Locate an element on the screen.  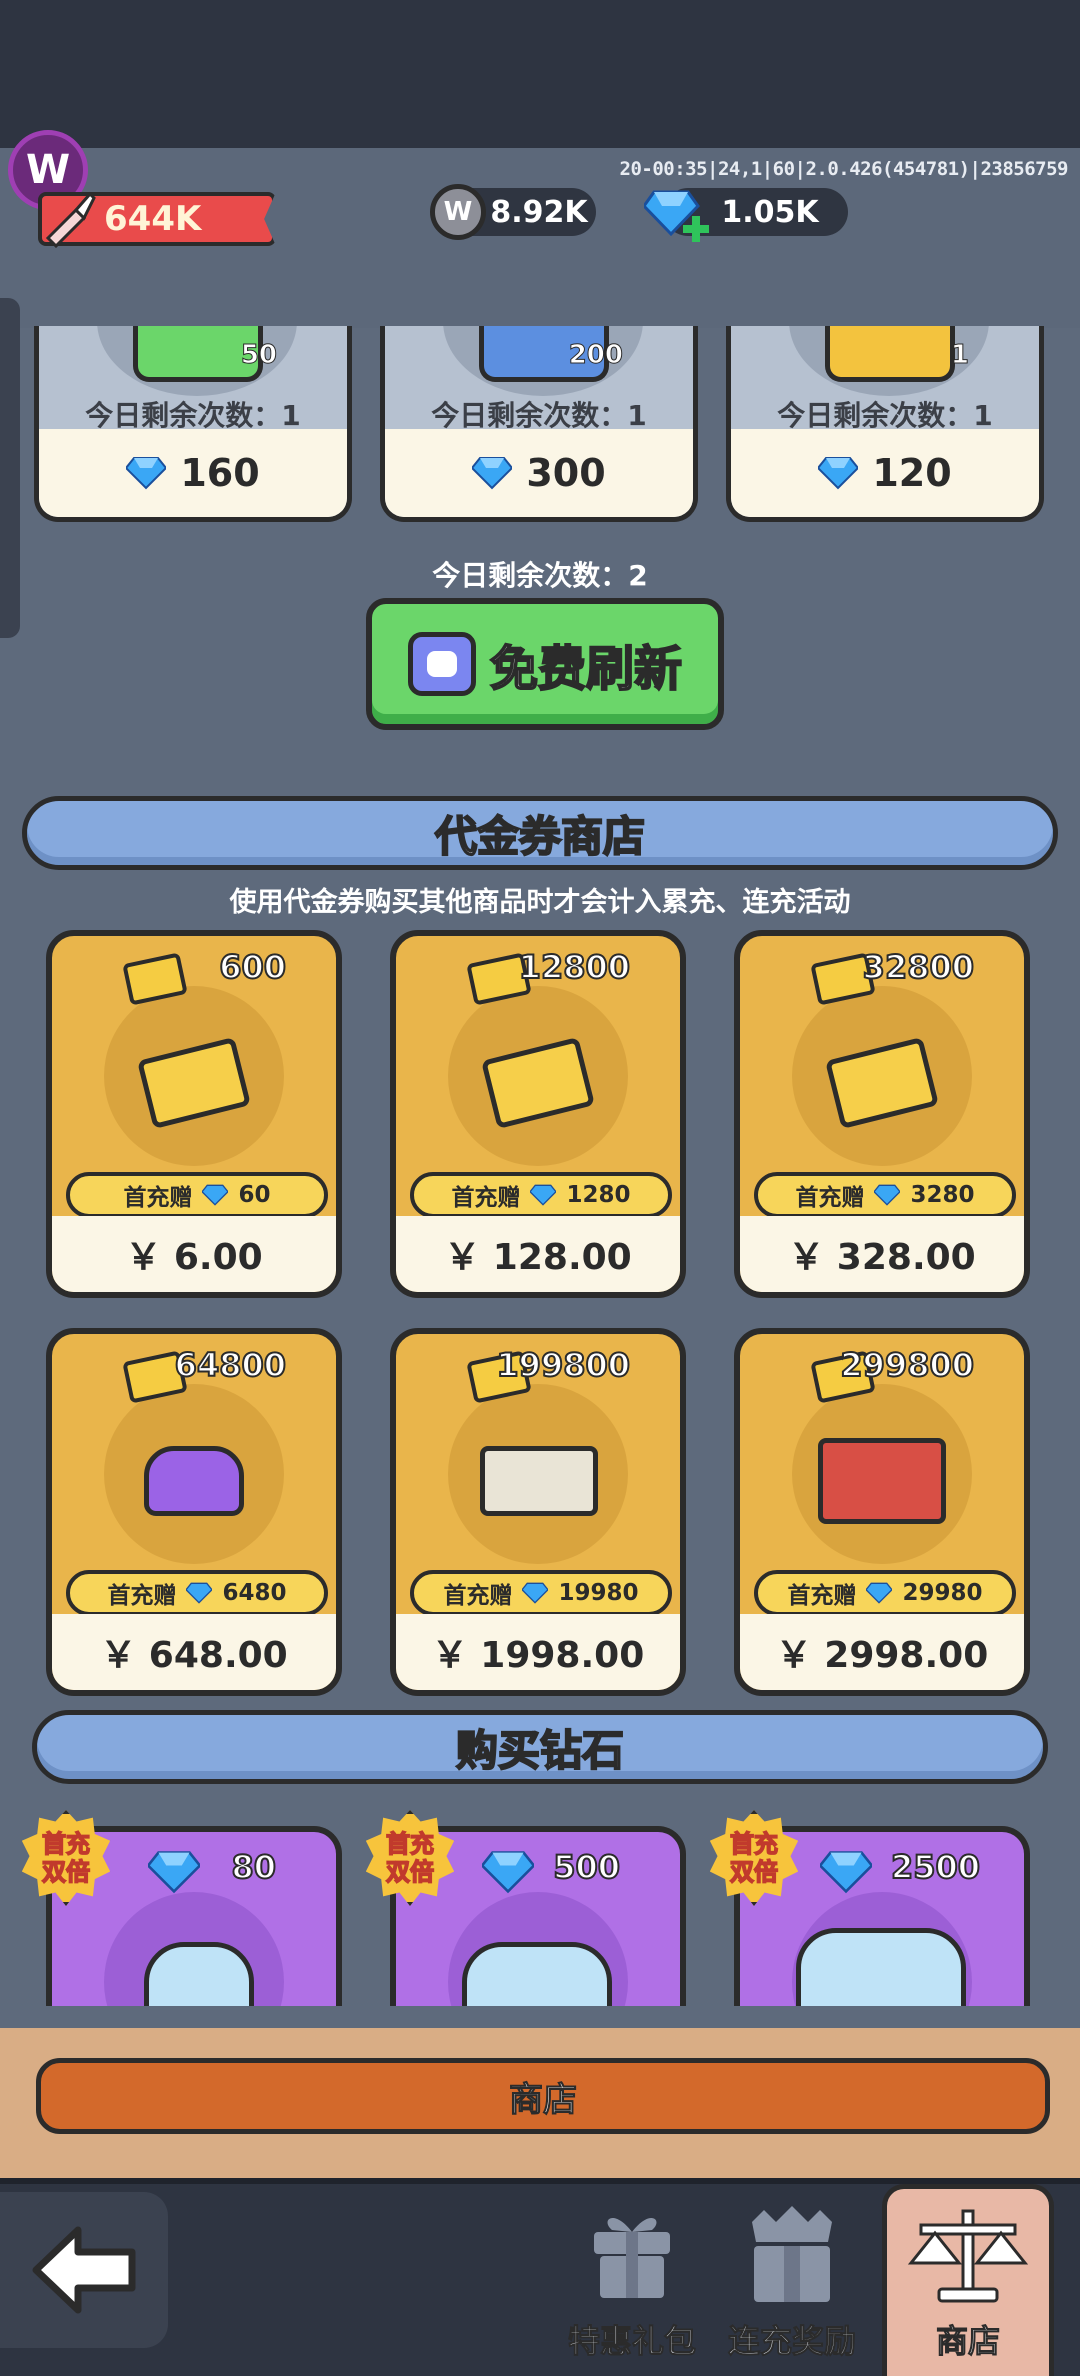
first-recharge-bonus: 首充赠 60 is located at coordinates (197, 1195).